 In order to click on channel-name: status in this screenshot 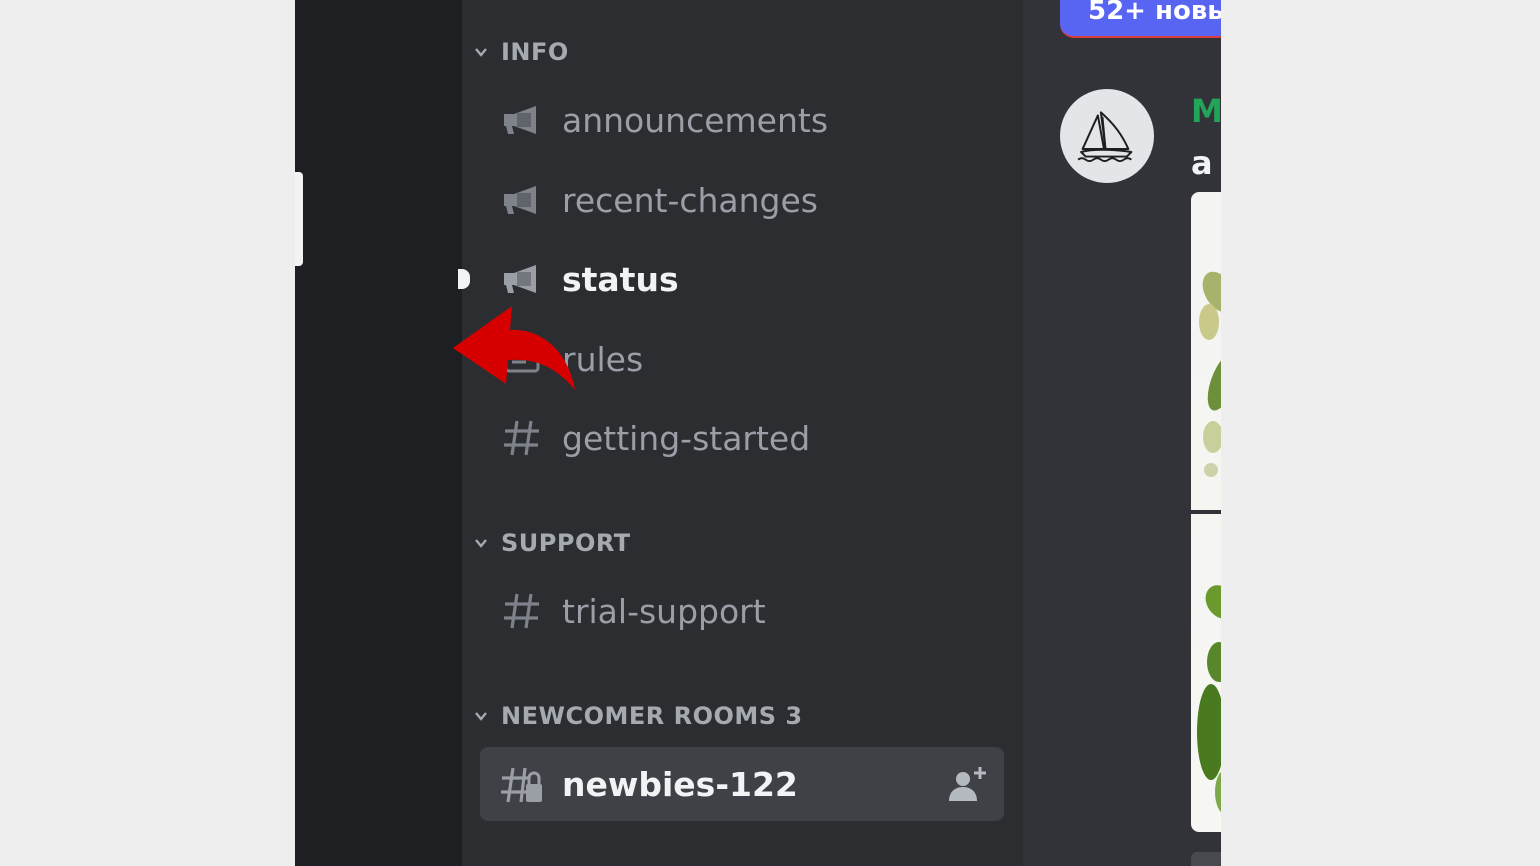, I will do `click(620, 279)`.